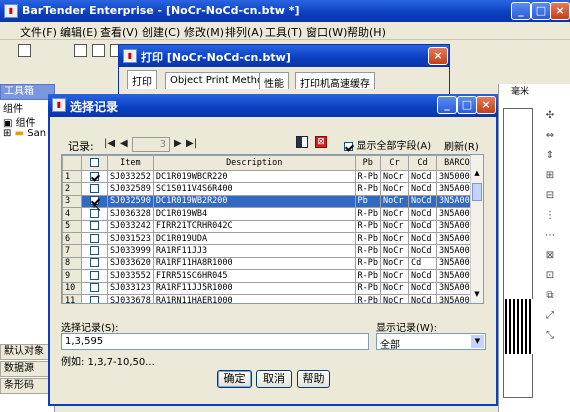 This screenshot has height=412, width=570. What do you see at coordinates (161, 32) in the screenshot?
I see `menu-create: 创建(C)` at bounding box center [161, 32].